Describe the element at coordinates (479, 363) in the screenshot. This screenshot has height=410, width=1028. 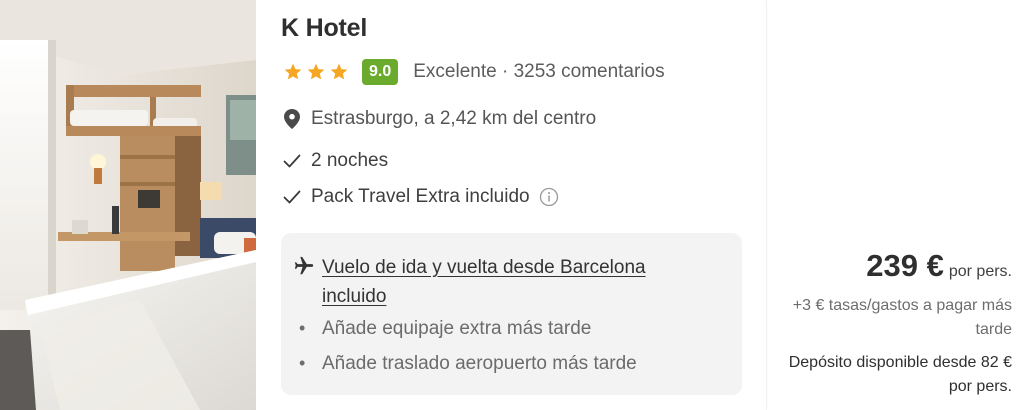
I see `airport-transfer-text: Añade traslado aeropuerto más tarde` at that location.